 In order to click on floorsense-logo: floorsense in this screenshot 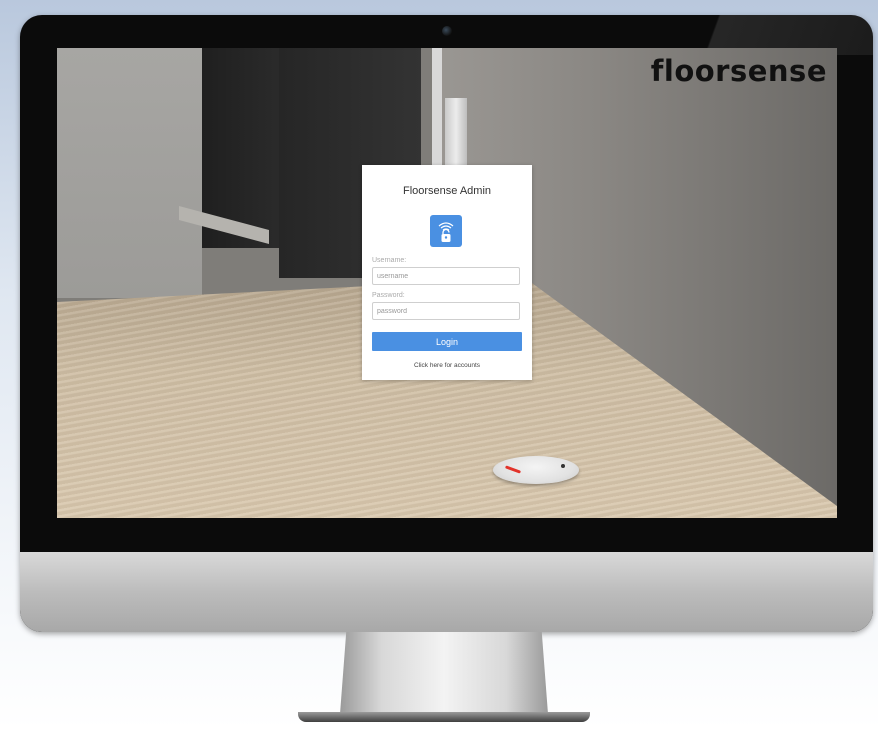, I will do `click(738, 71)`.